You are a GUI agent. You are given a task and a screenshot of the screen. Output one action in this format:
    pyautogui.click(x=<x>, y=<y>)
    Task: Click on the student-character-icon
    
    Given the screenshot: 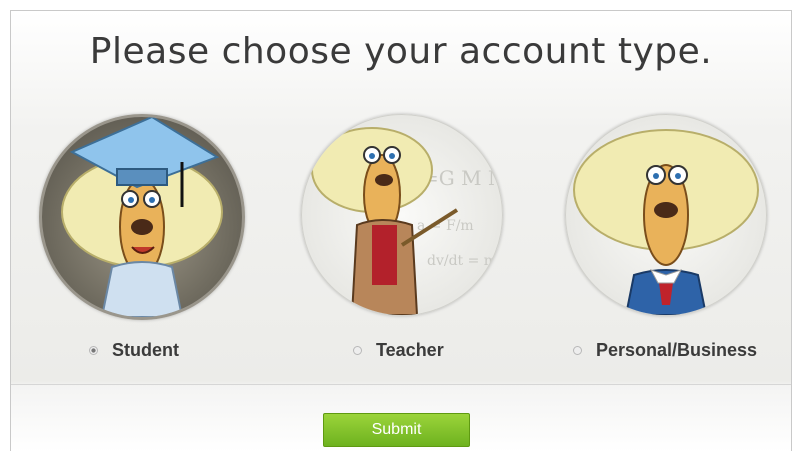 What is the action you would take?
    pyautogui.click(x=142, y=217)
    